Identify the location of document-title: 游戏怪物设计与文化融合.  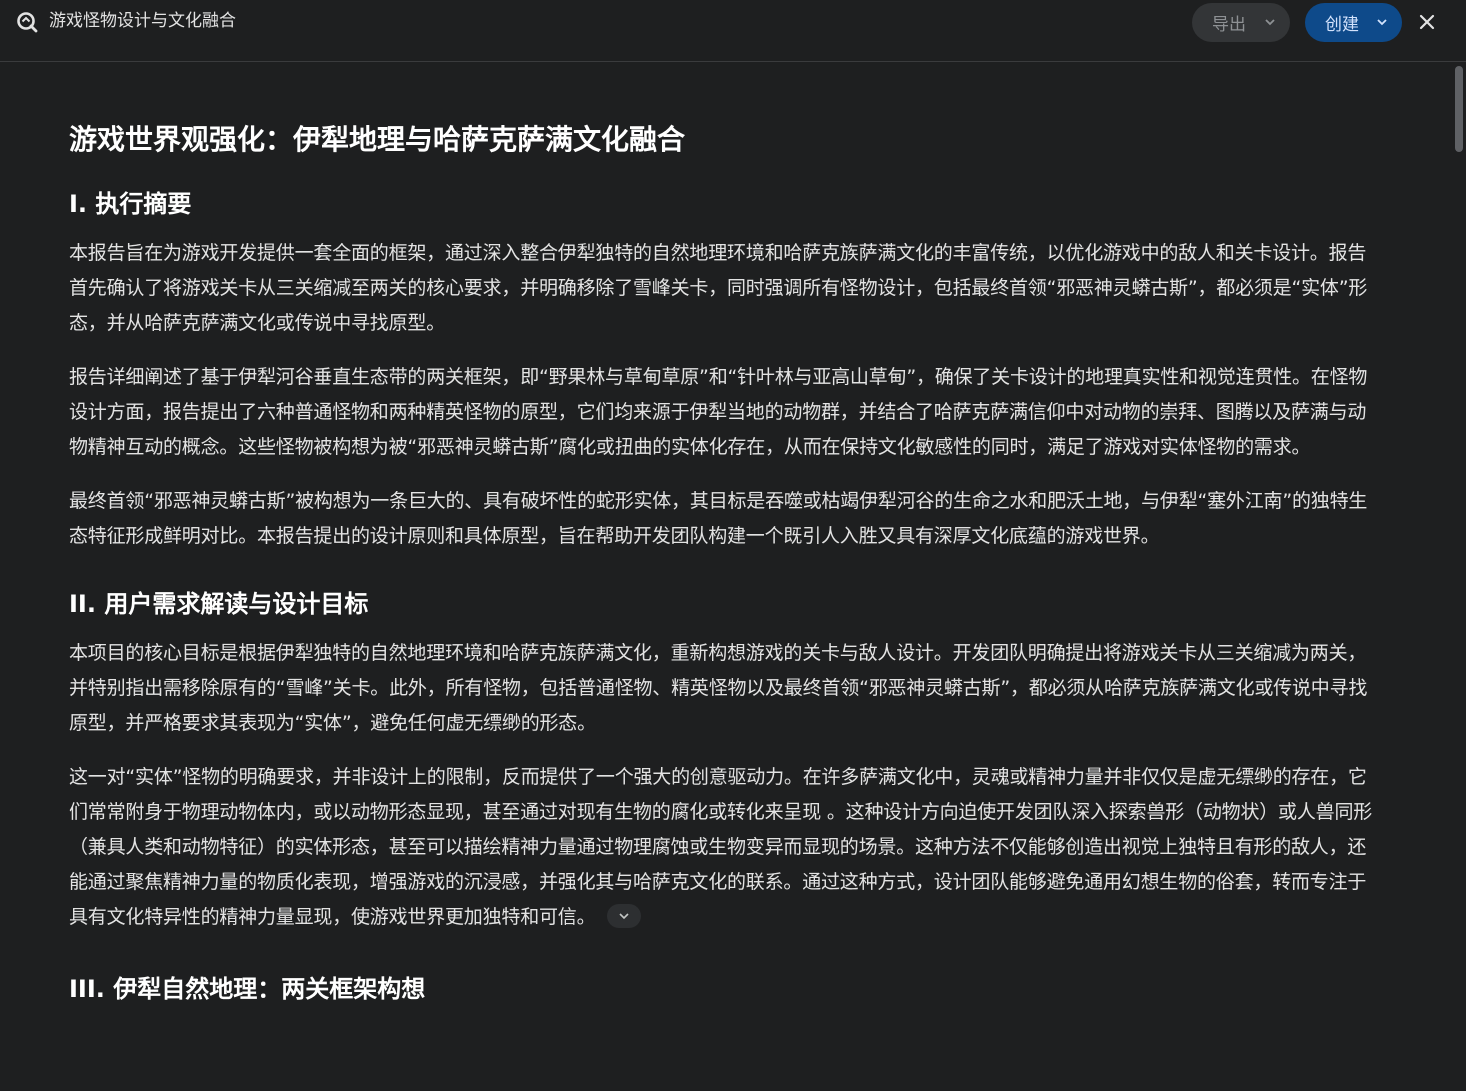
(142, 21).